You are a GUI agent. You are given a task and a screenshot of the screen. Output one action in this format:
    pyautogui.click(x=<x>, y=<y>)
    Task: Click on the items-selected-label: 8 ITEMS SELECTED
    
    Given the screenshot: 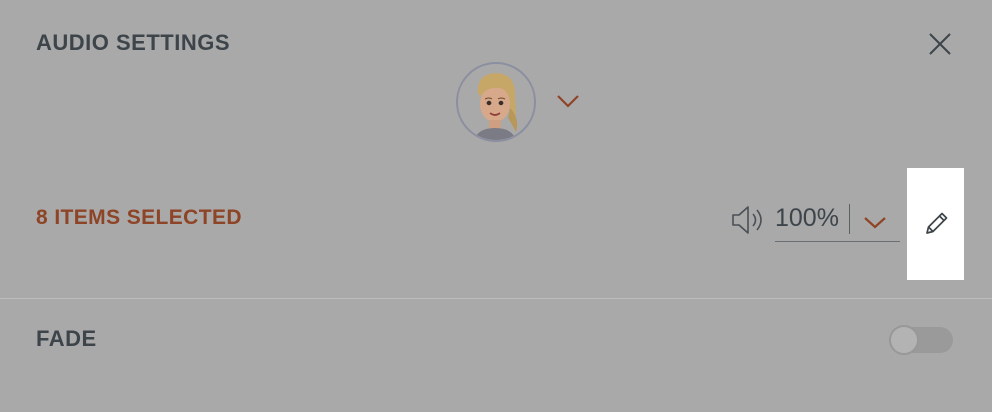 What is the action you would take?
    pyautogui.click(x=139, y=217)
    